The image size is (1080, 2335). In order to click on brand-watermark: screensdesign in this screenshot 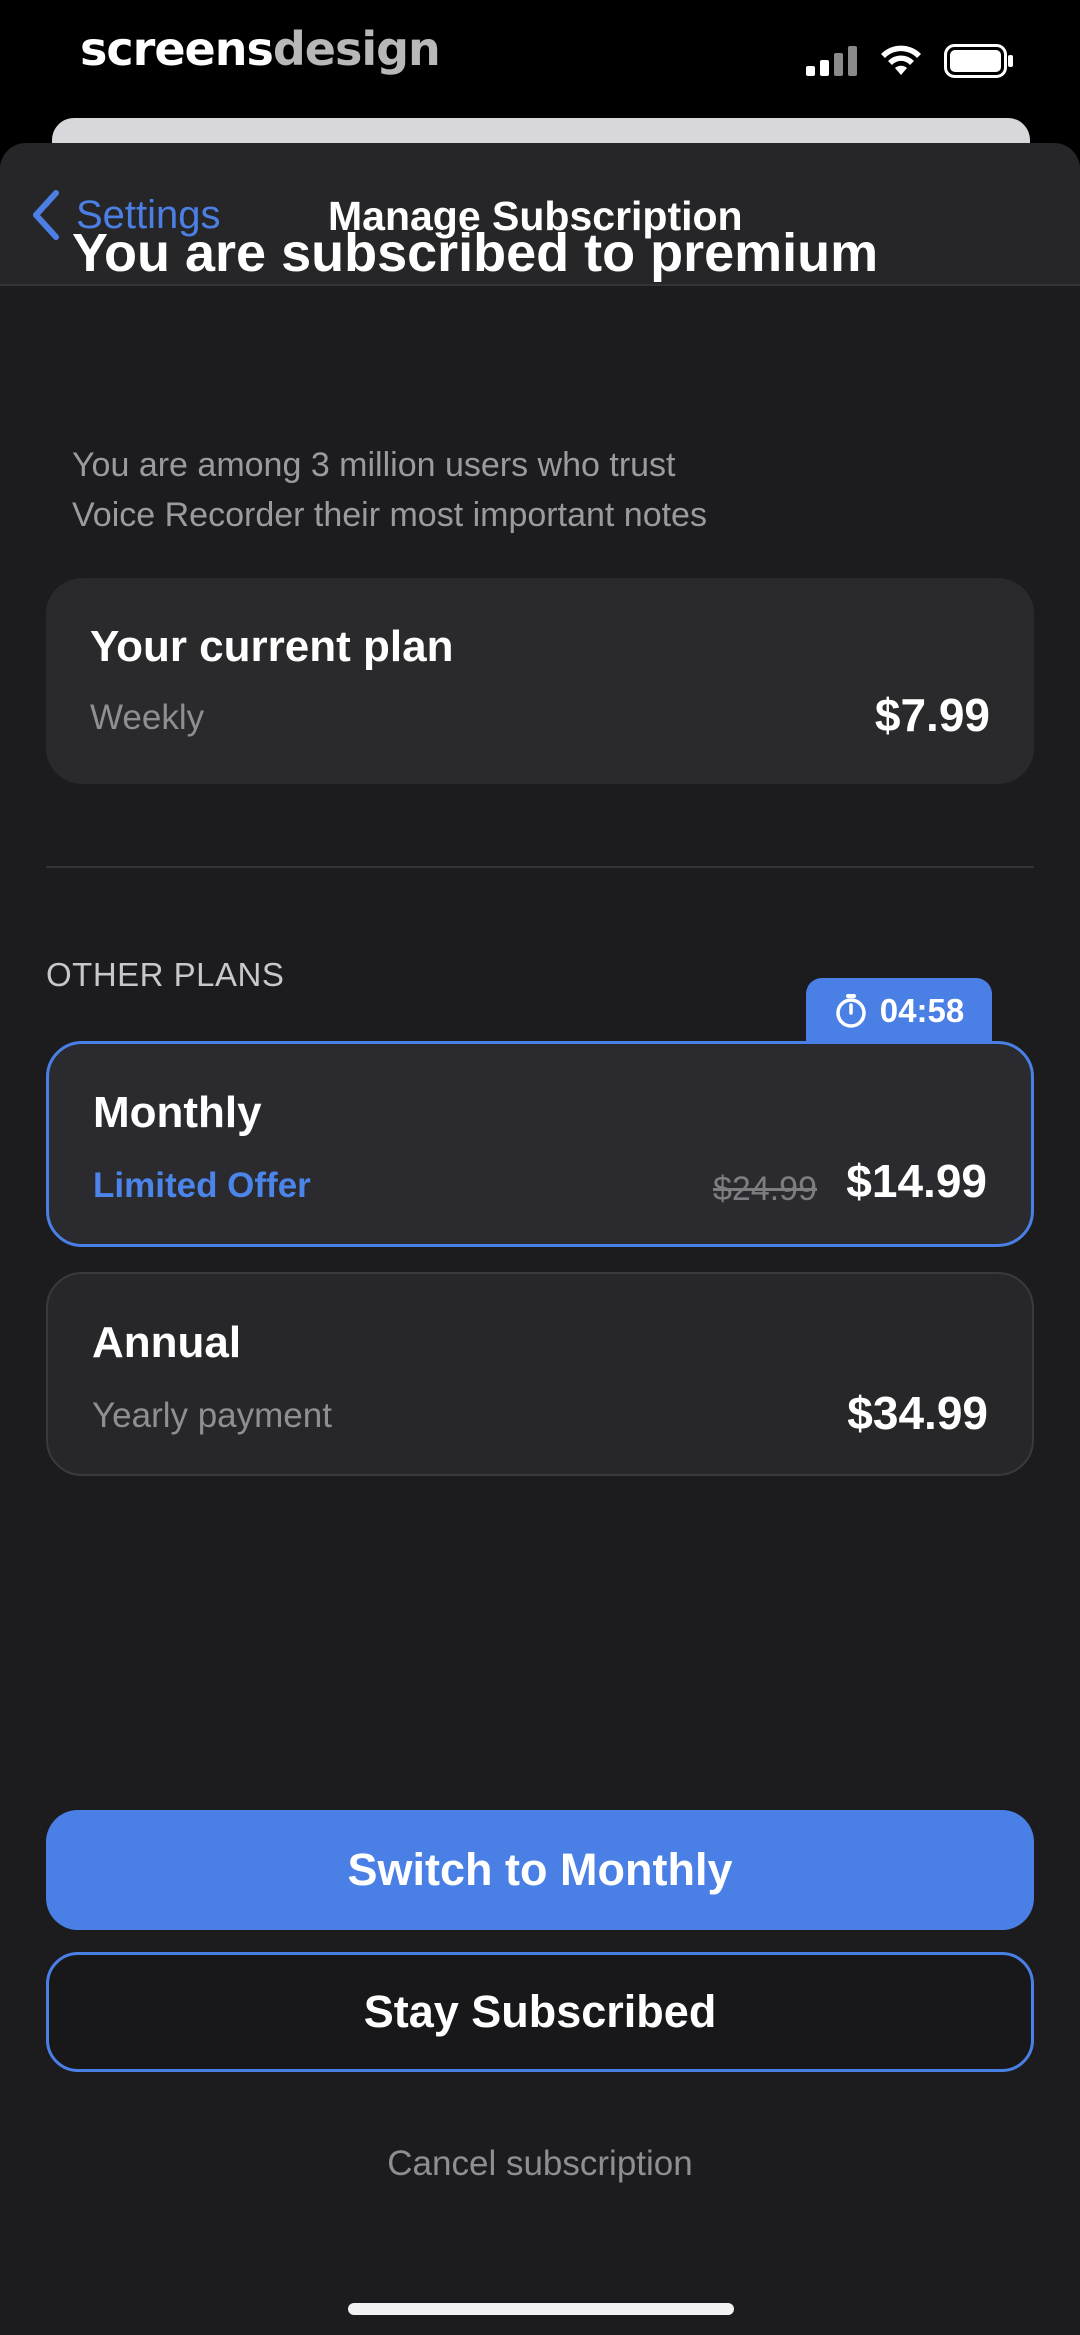, I will do `click(260, 49)`.